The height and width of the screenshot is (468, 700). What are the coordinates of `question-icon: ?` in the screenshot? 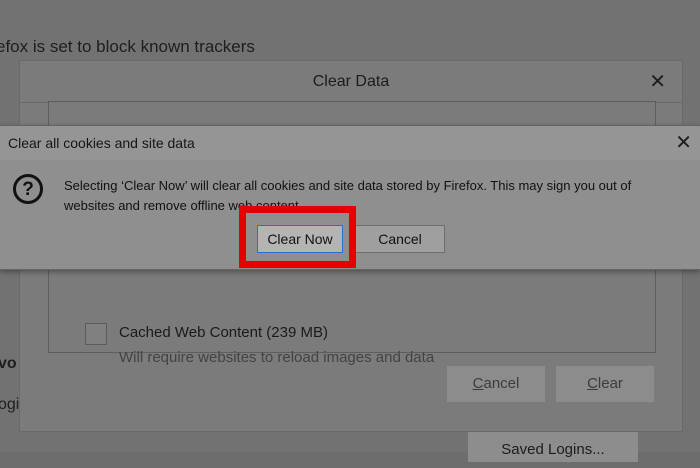 It's located at (28, 189).